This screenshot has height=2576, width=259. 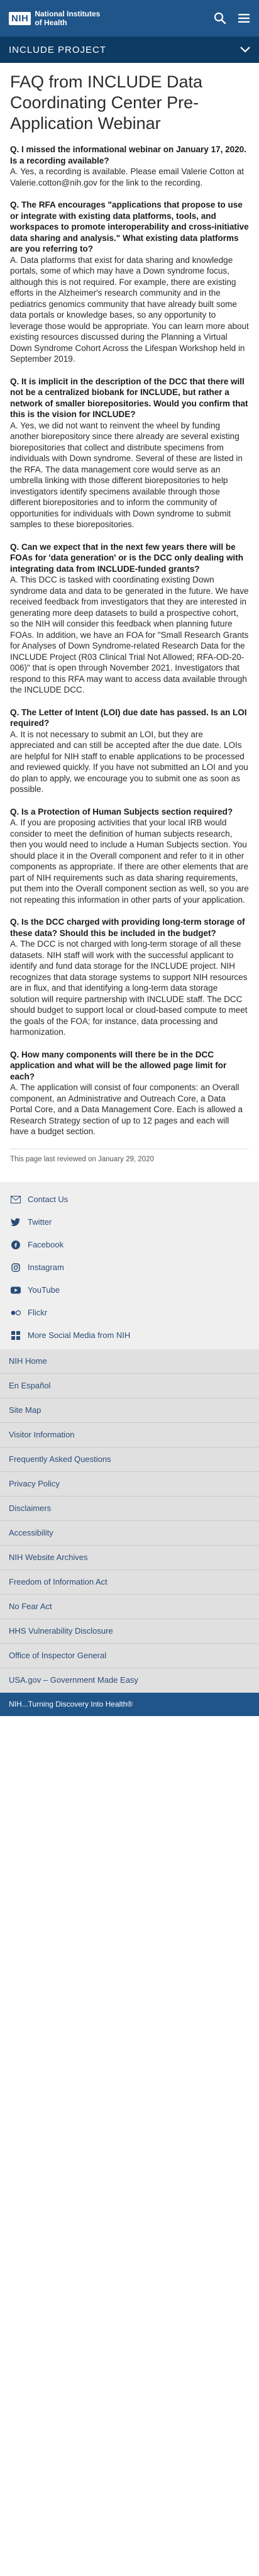 What do you see at coordinates (129, 1361) in the screenshot?
I see `footer-link: NIH Home` at bounding box center [129, 1361].